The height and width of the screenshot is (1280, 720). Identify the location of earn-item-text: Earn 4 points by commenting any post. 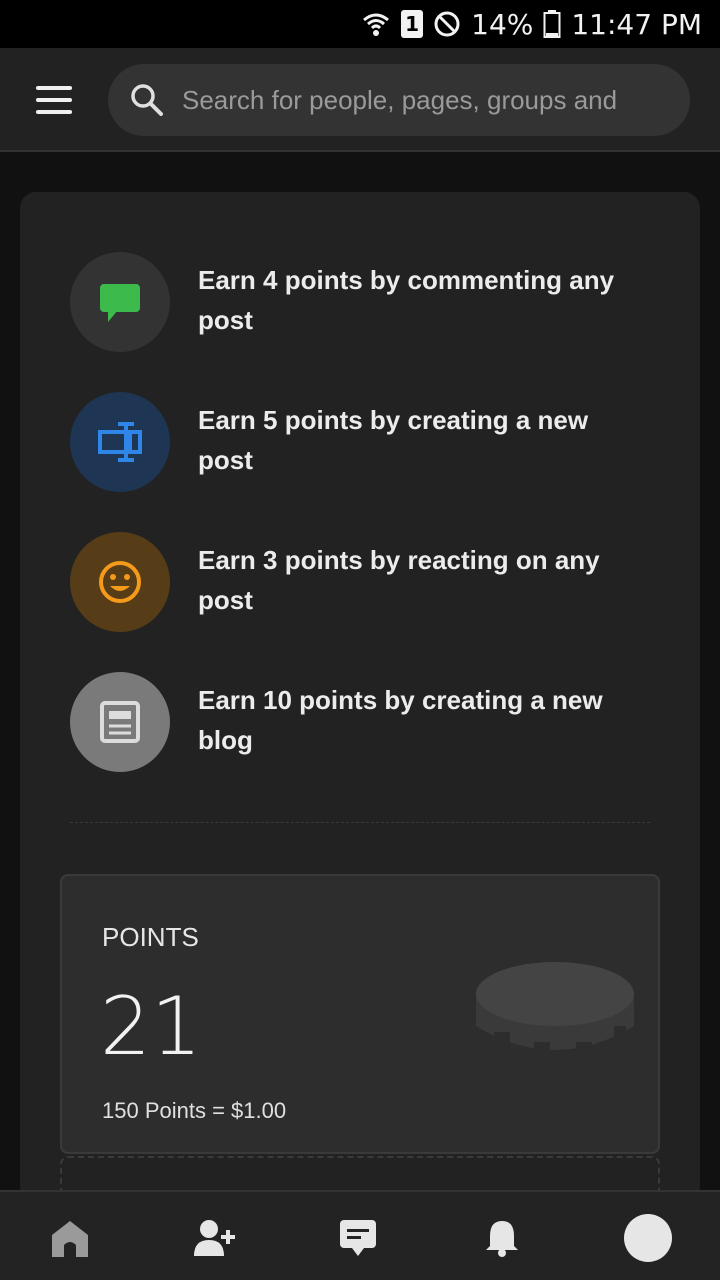
(406, 300).